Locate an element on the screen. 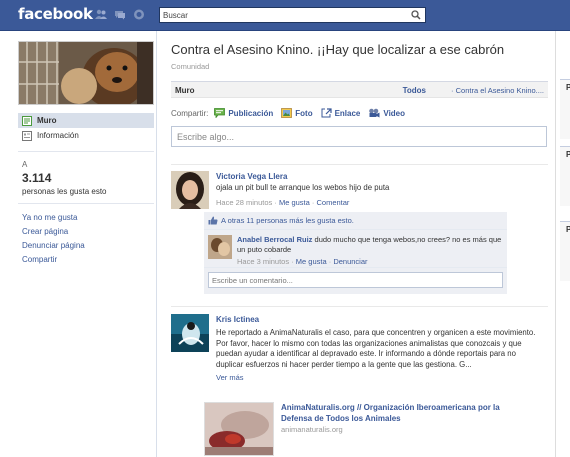  comment-composer is located at coordinates (355, 281).